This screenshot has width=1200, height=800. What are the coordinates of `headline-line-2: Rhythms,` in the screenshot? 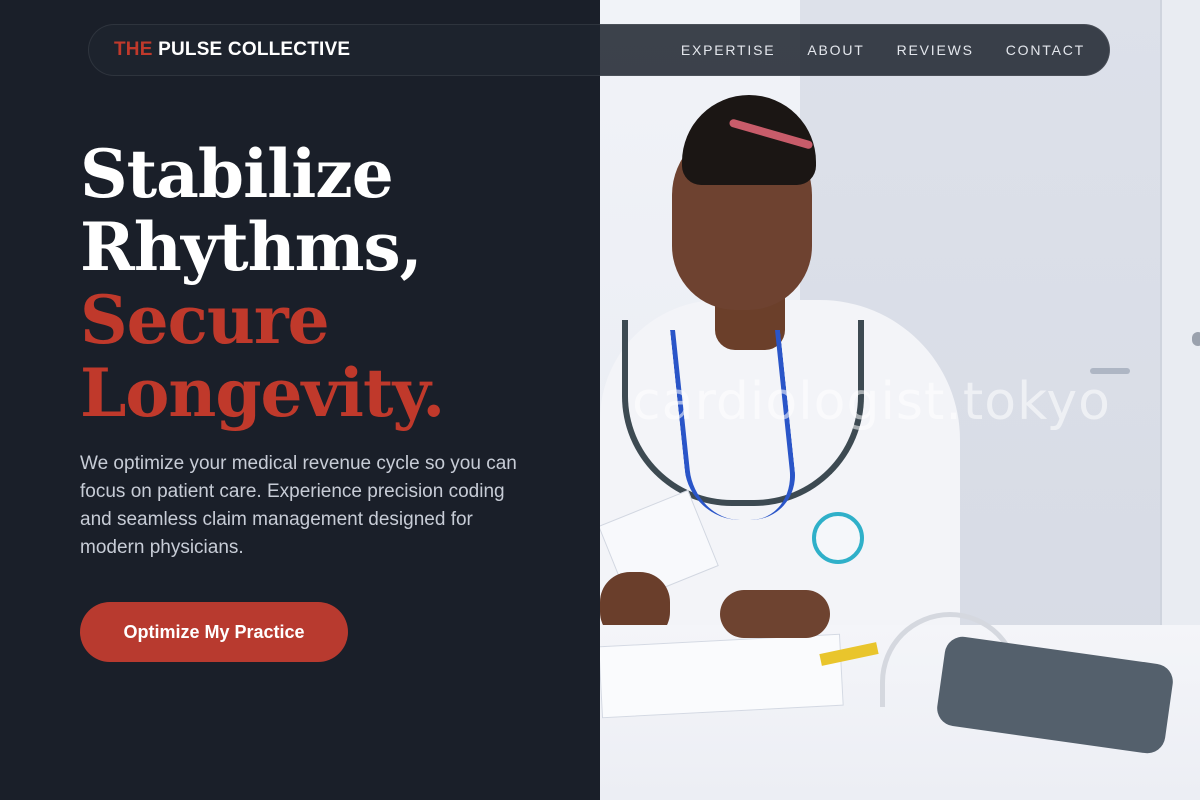 It's located at (251, 247).